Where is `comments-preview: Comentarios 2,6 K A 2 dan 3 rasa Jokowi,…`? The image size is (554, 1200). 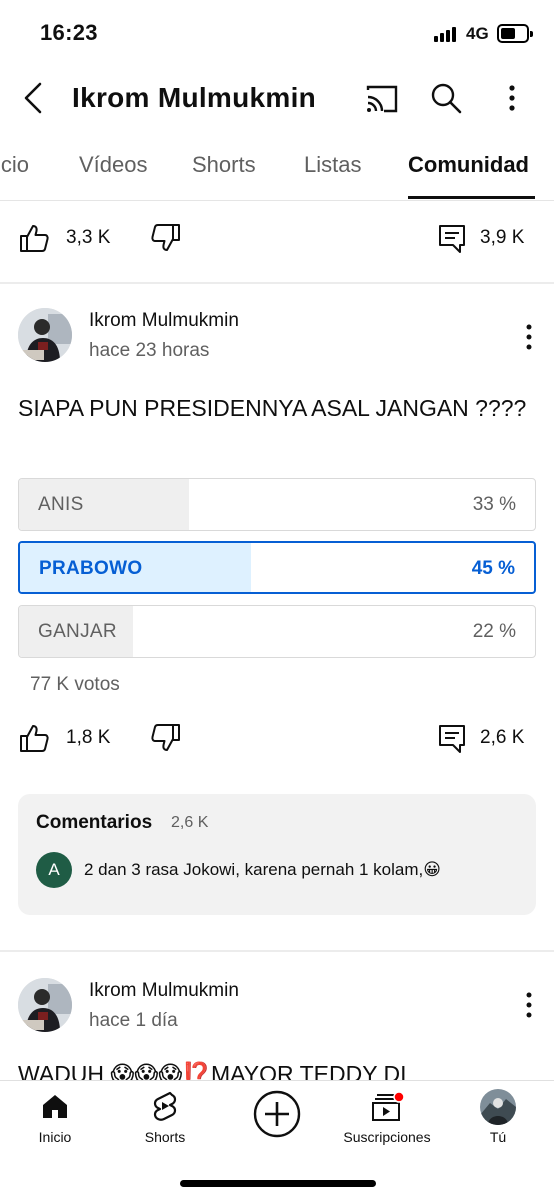 comments-preview: Comentarios 2,6 K A 2 dan 3 rasa Jokowi,… is located at coordinates (277, 854).